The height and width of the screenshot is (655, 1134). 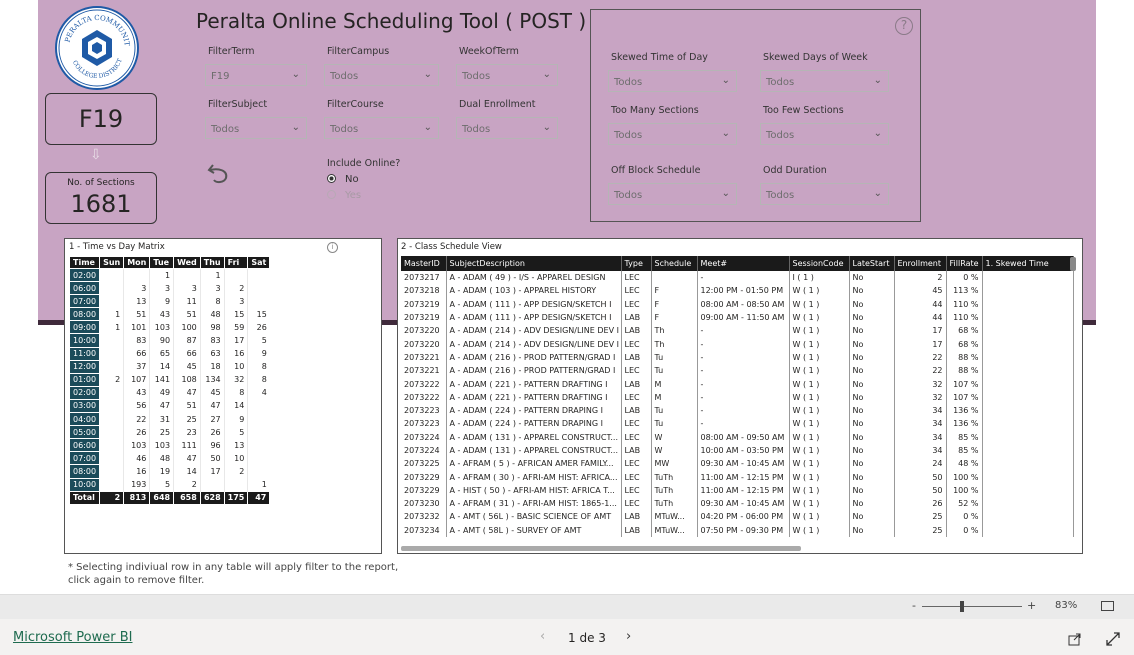 I want to click on prev-page-icon: ‹, so click(x=542, y=636).